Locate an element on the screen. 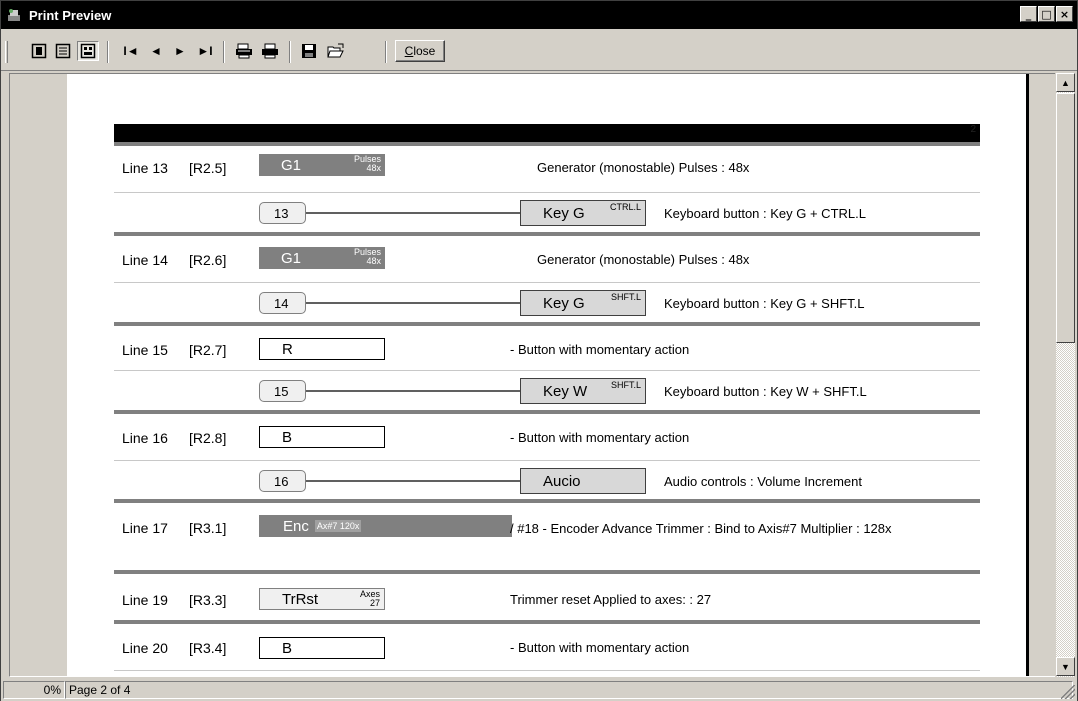 This screenshot has width=1078, height=701. line-ref: [R3.4] is located at coordinates (208, 648).